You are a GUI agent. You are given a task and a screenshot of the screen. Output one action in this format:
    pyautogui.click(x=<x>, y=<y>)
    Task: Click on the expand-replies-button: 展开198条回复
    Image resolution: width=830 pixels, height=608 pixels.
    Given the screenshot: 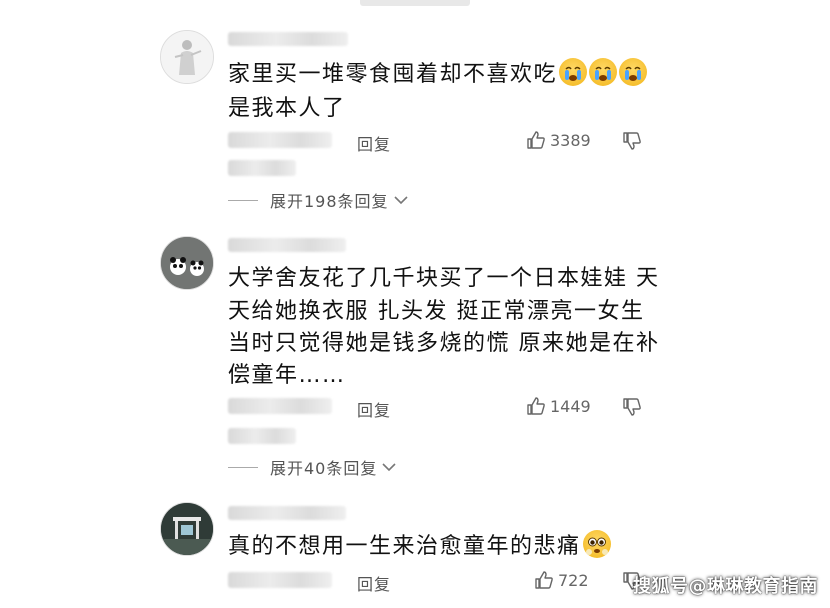 What is the action you would take?
    pyautogui.click(x=318, y=200)
    